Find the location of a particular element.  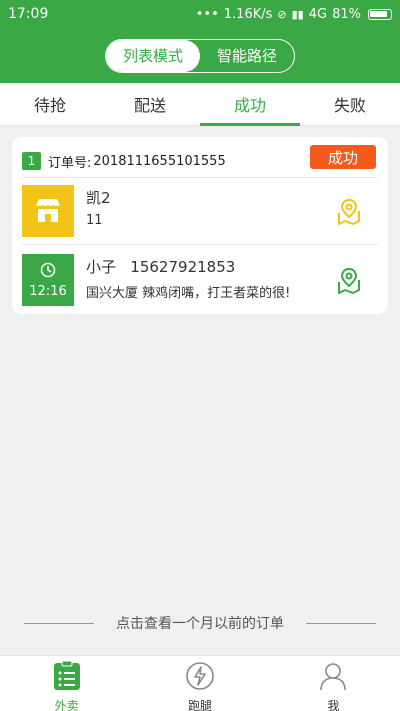

pickup-name: 凯2 is located at coordinates (98, 198).